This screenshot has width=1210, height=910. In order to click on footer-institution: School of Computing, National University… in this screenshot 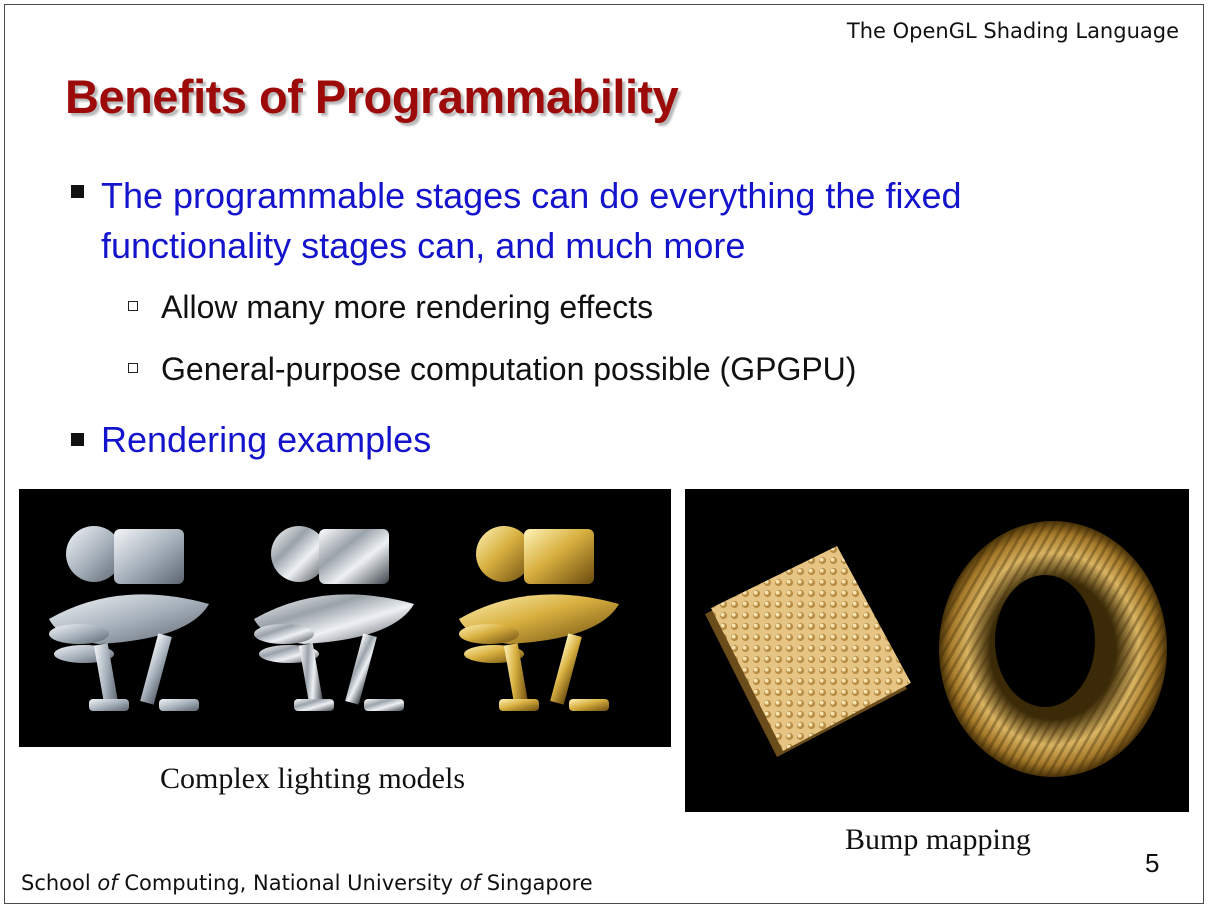, I will do `click(307, 883)`.